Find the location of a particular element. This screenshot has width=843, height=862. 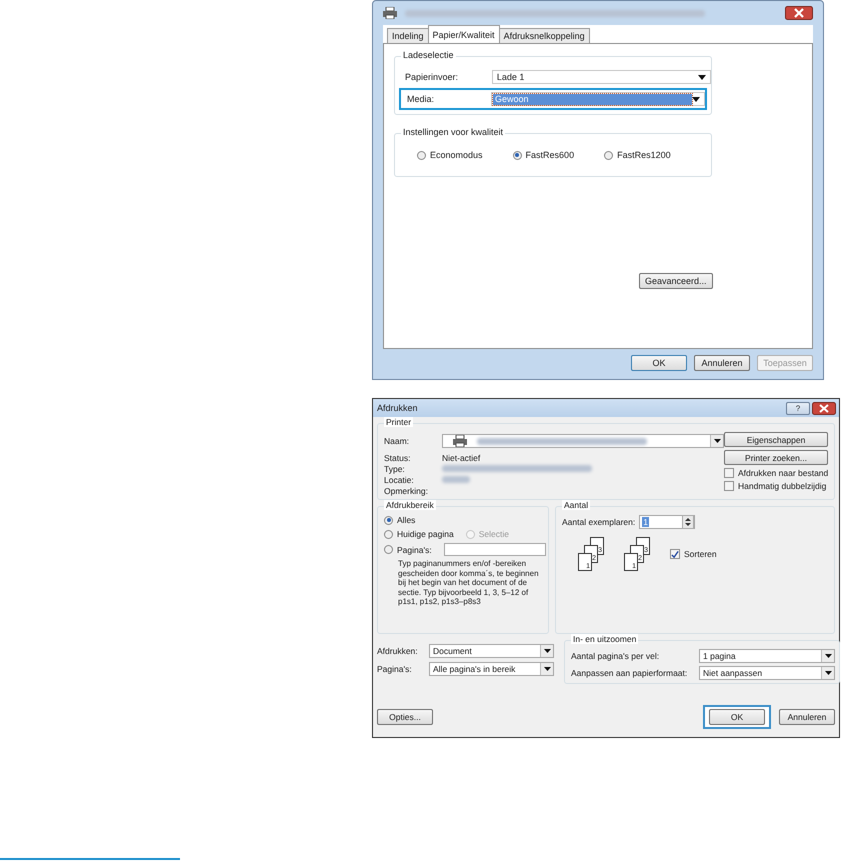

printer-dropdown is located at coordinates (583, 441).